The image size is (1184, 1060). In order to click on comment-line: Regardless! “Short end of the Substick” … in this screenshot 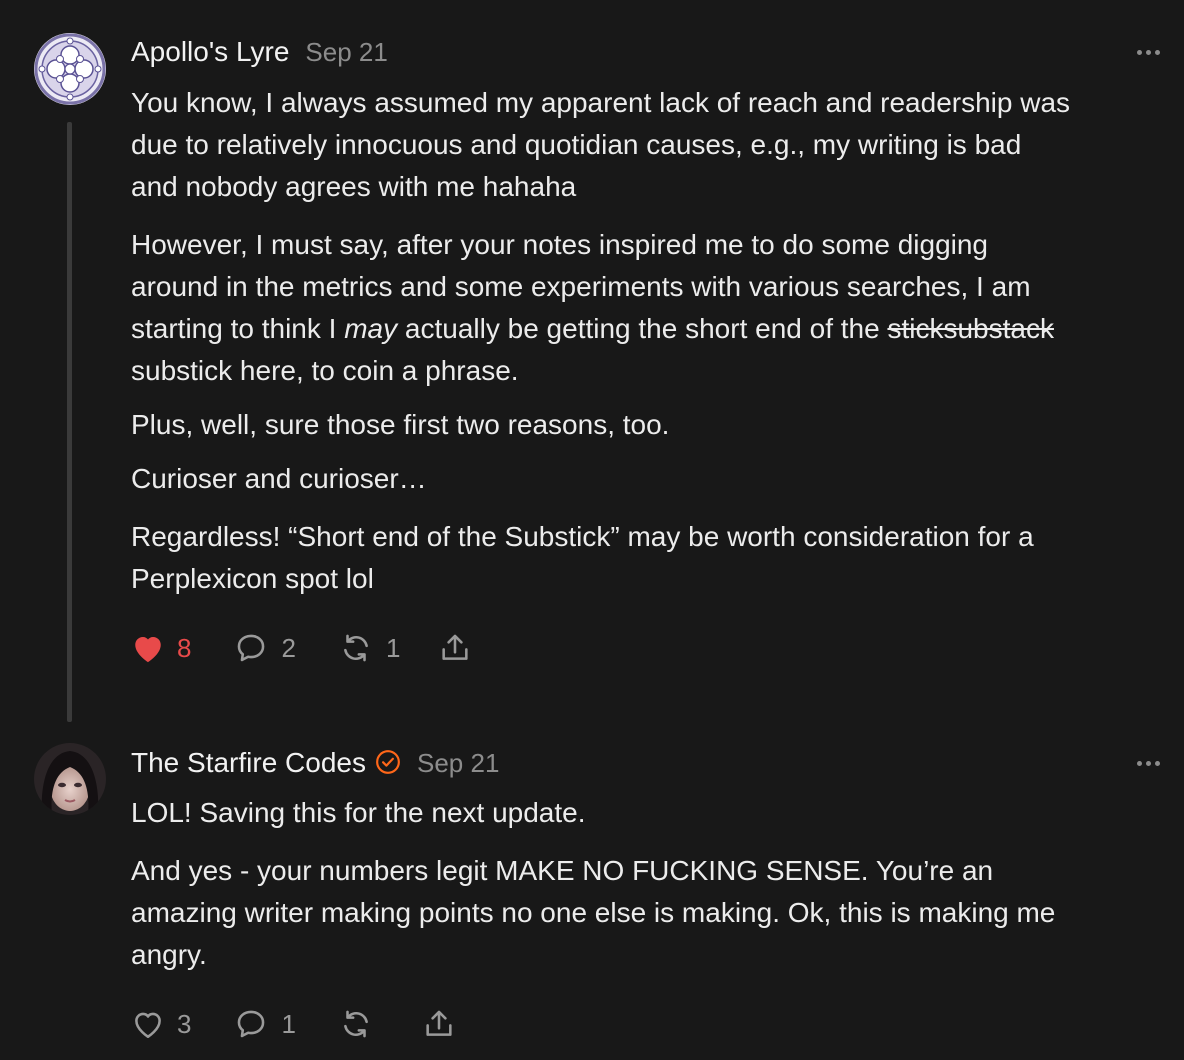, I will do `click(582, 536)`.